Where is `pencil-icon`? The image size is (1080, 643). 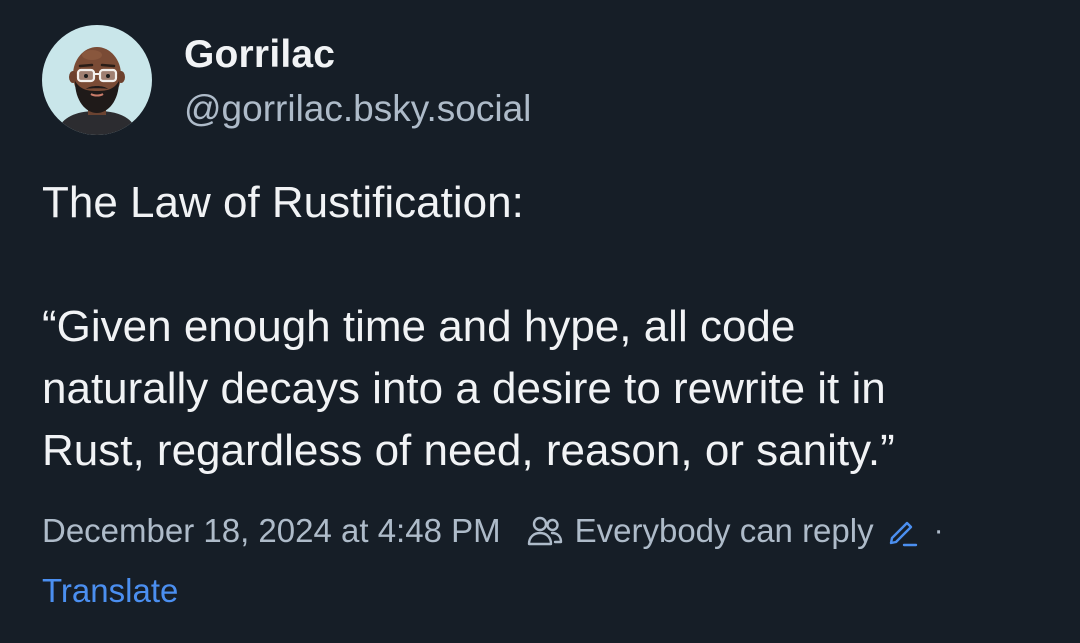 pencil-icon is located at coordinates (903, 531).